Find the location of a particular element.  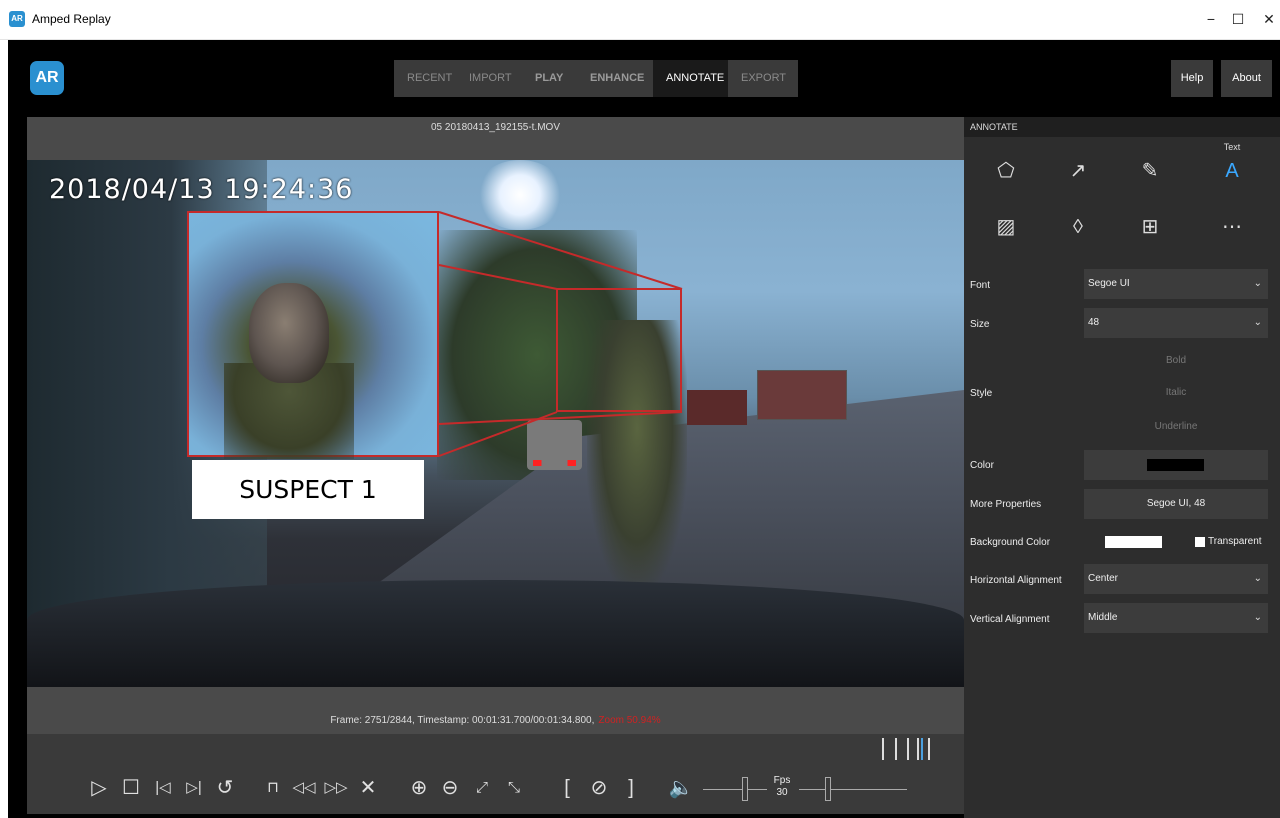

magnified-face is located at coordinates (289, 333).